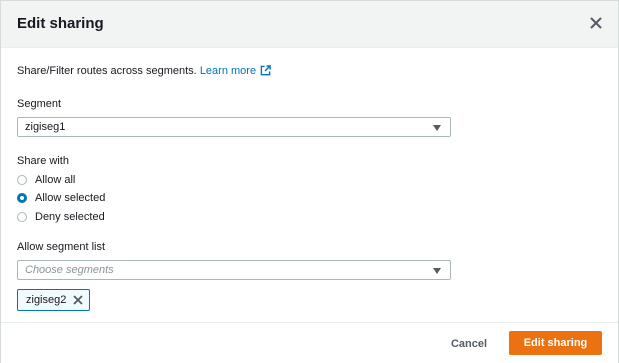 This screenshot has height=363, width=619. Describe the element at coordinates (55, 180) in the screenshot. I see `radio-label: Allow all` at that location.